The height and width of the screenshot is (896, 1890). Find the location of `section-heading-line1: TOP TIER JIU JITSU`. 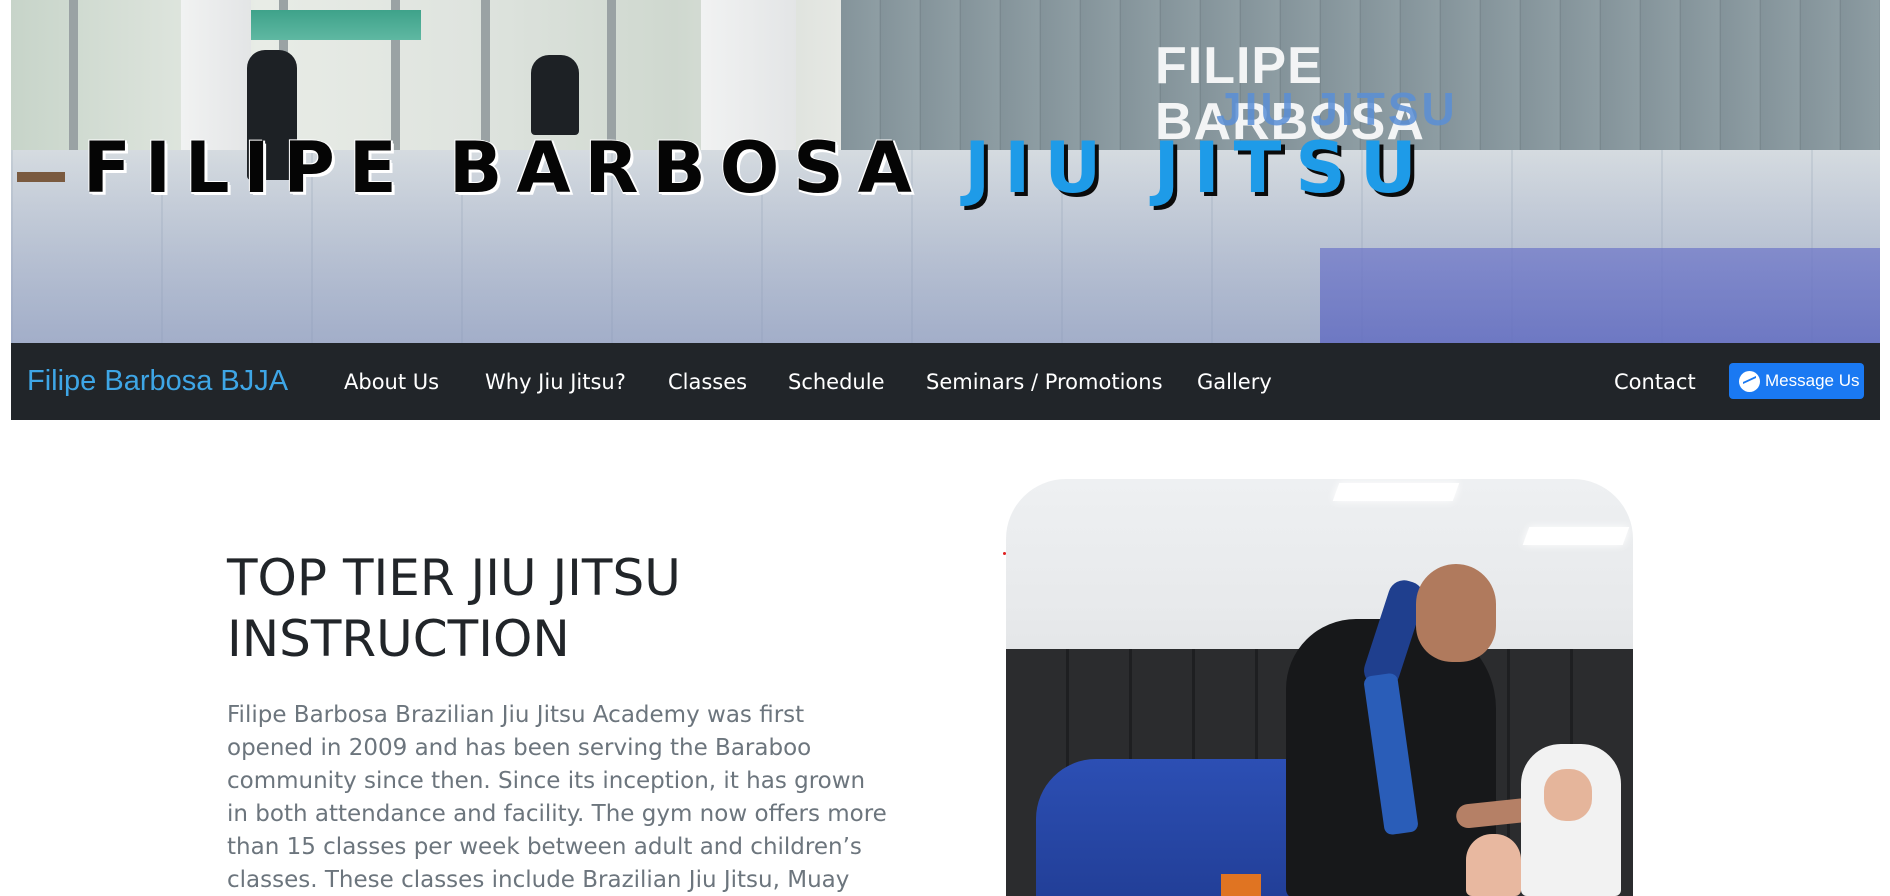

section-heading-line1: TOP TIER JIU JITSU is located at coordinates (454, 578).